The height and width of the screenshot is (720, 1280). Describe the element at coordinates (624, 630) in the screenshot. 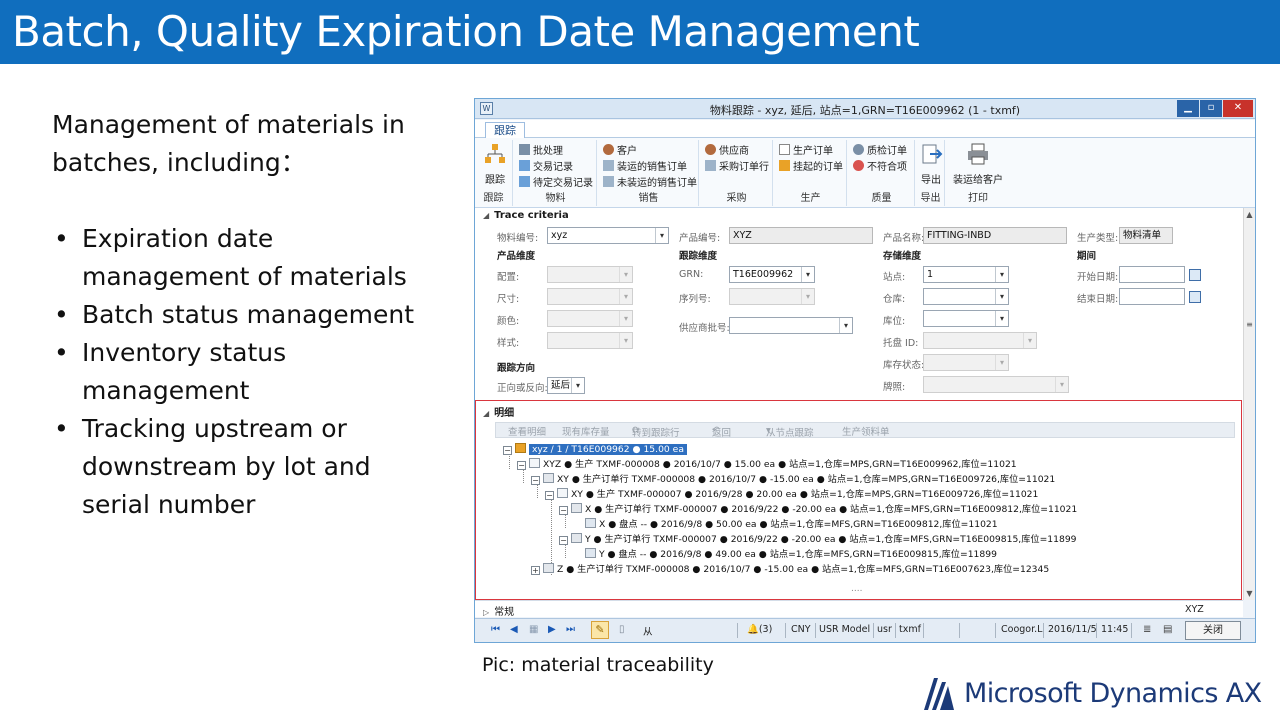

I see `attachment-icon: ▯` at that location.